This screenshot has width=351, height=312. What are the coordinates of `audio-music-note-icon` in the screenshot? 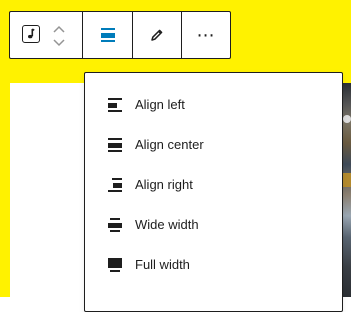 It's located at (31, 34).